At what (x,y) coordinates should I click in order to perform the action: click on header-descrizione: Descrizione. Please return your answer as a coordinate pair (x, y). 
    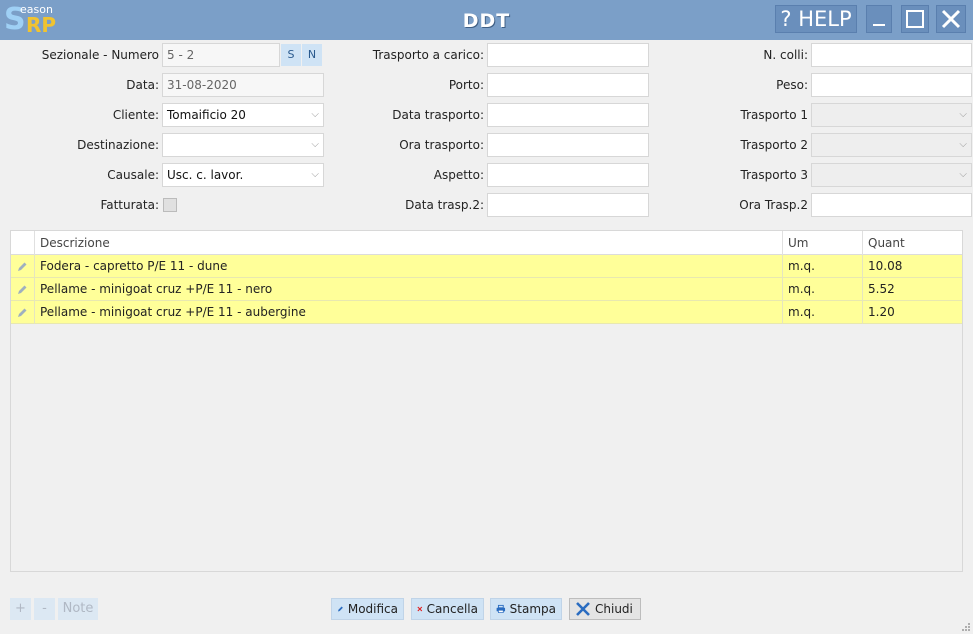
    Looking at the image, I should click on (408, 243).